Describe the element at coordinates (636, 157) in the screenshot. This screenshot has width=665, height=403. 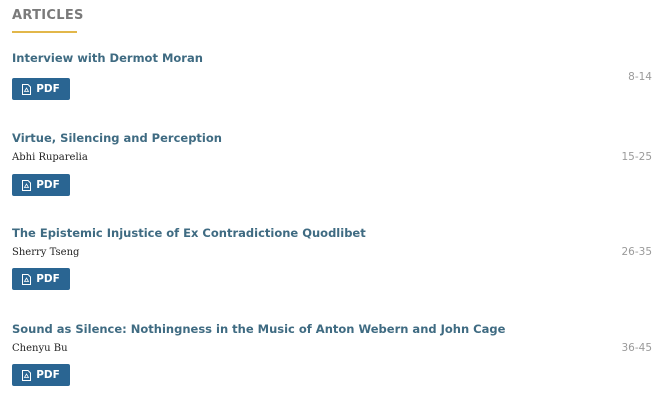
I see `article-pages: 15-25` at that location.